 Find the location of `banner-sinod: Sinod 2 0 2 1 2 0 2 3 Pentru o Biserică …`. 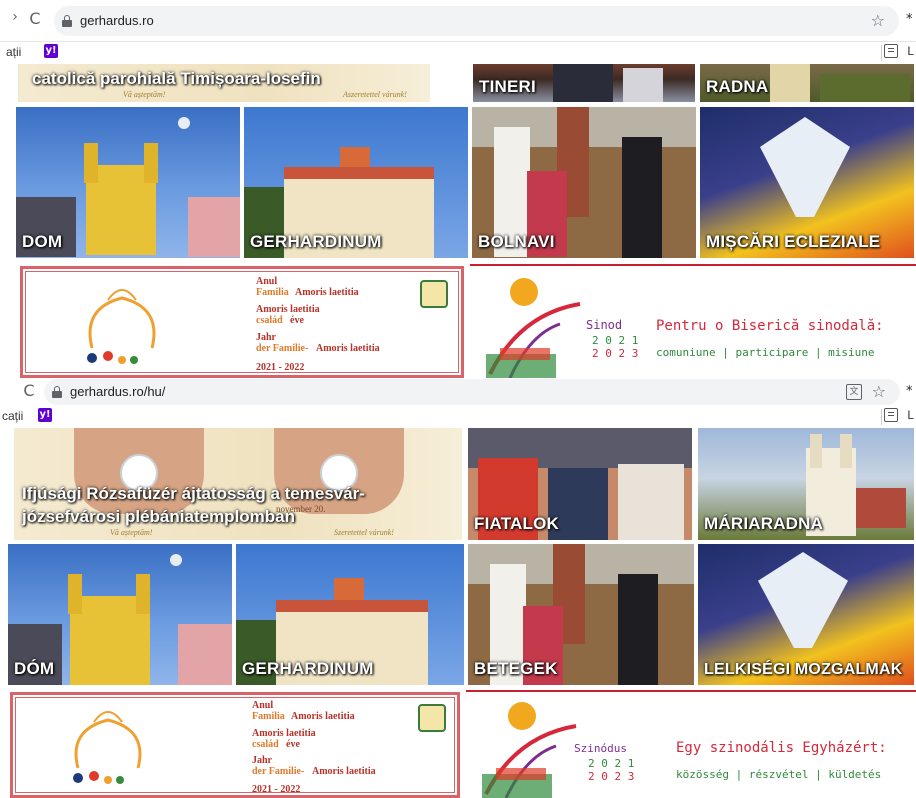

banner-sinod: Sinod 2 0 2 1 2 0 2 3 Pentru o Biserică … is located at coordinates (693, 321).